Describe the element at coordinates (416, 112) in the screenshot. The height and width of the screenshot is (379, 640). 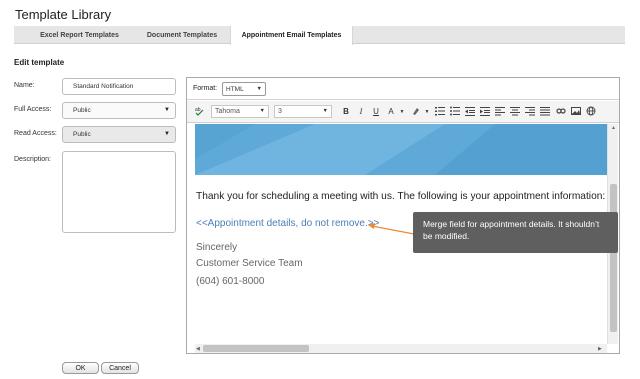
I see `highlight-icon` at that location.